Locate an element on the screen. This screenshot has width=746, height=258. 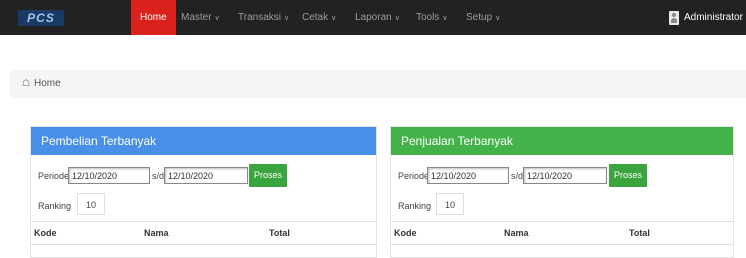
nav-master-label: Master is located at coordinates (196, 17).